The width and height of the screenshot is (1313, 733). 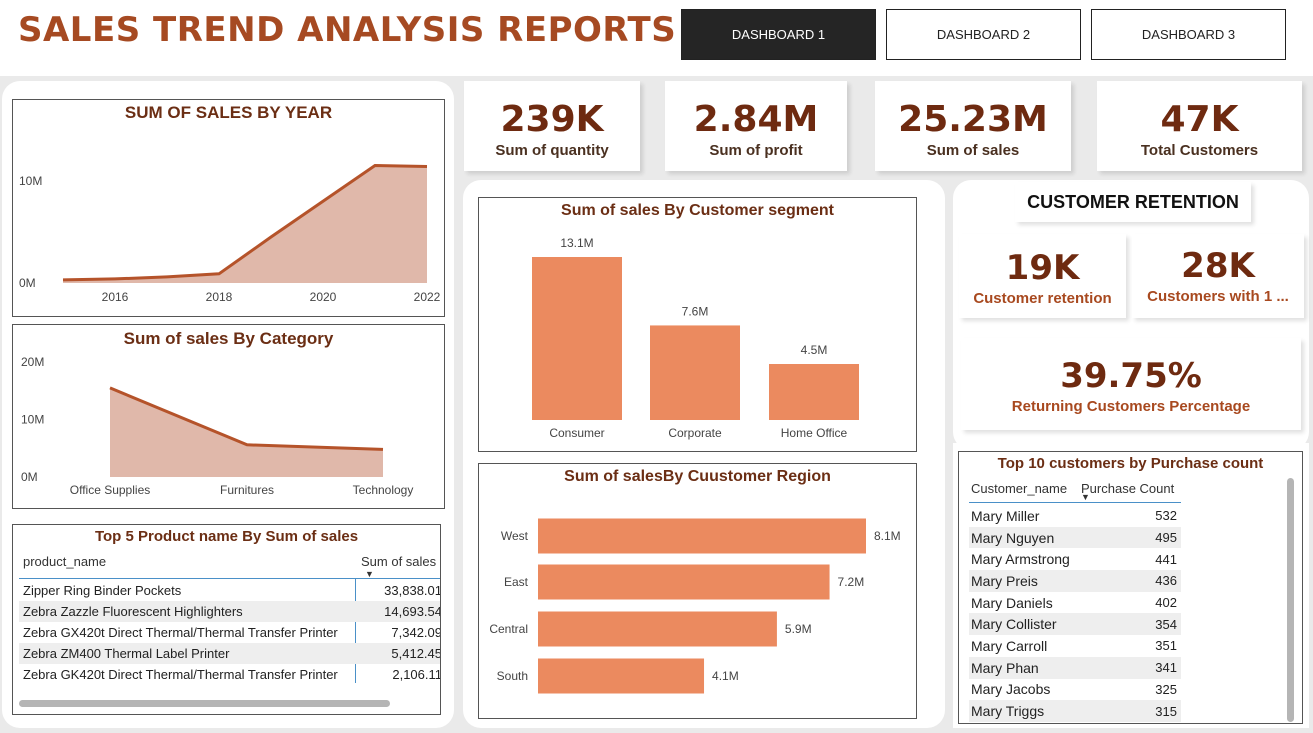 What do you see at coordinates (1005, 515) in the screenshot?
I see `customer-name-cell: Mary Miller` at bounding box center [1005, 515].